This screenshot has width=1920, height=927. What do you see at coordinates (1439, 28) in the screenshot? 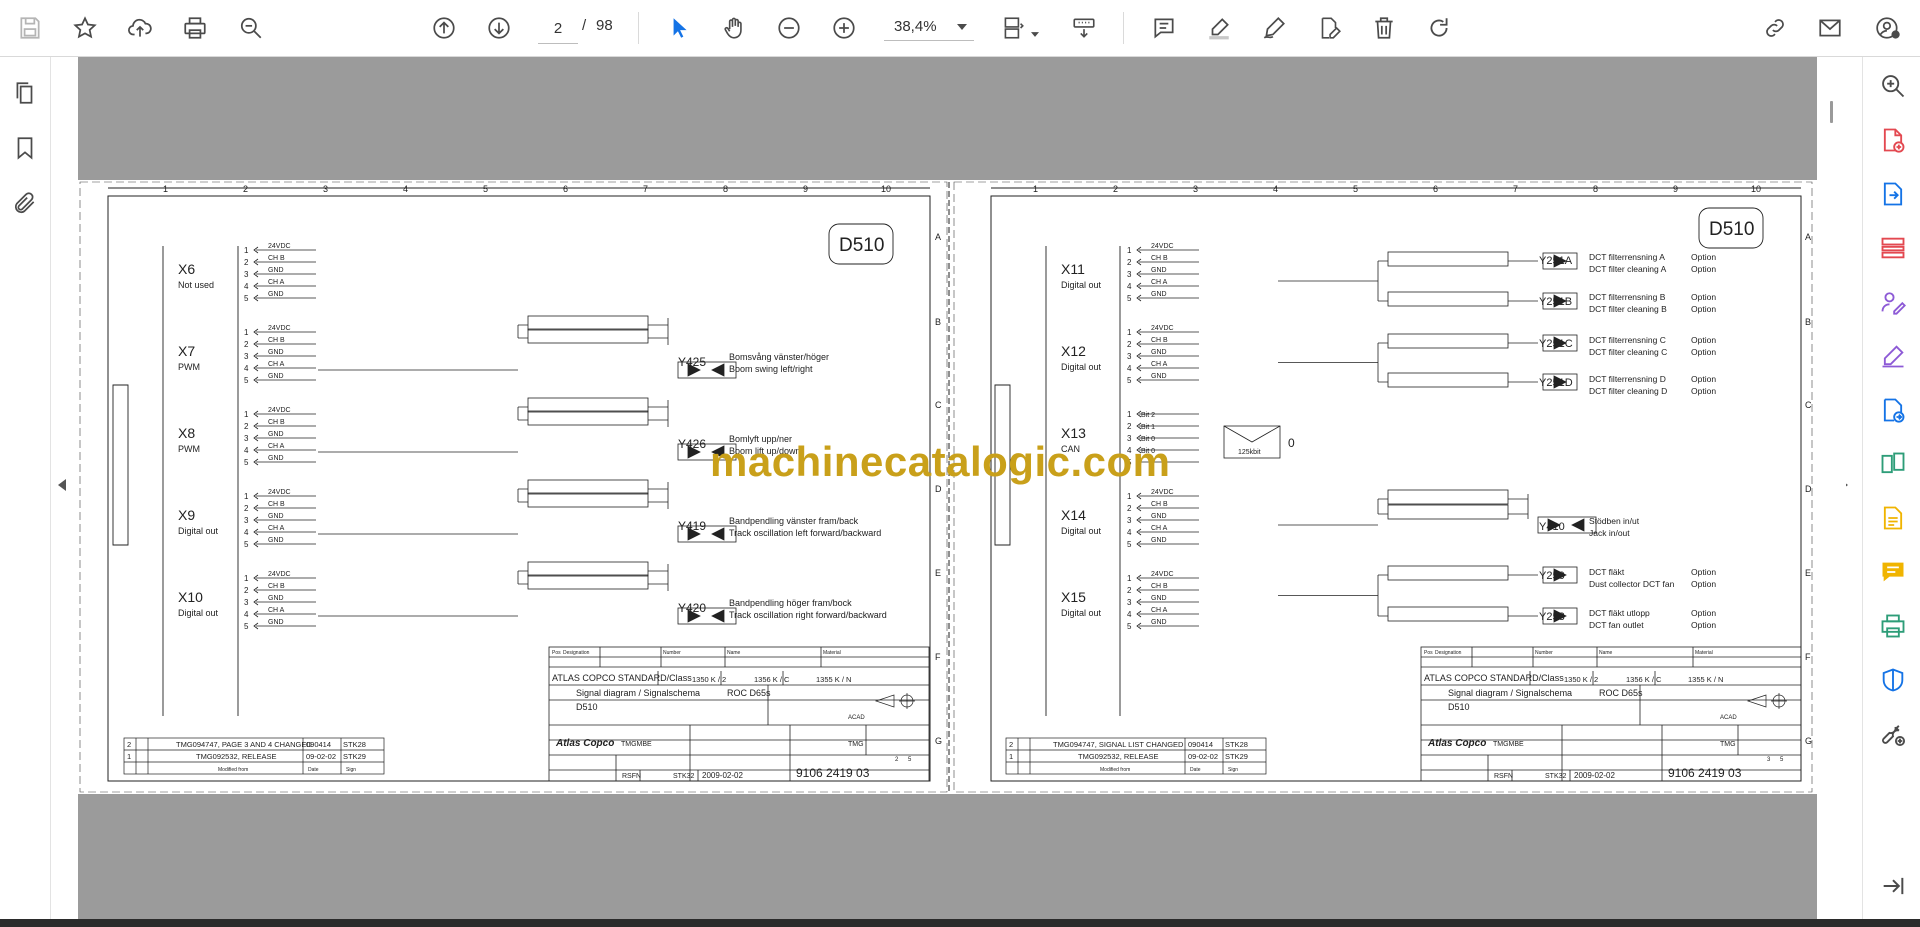
I see `redo-icon` at bounding box center [1439, 28].